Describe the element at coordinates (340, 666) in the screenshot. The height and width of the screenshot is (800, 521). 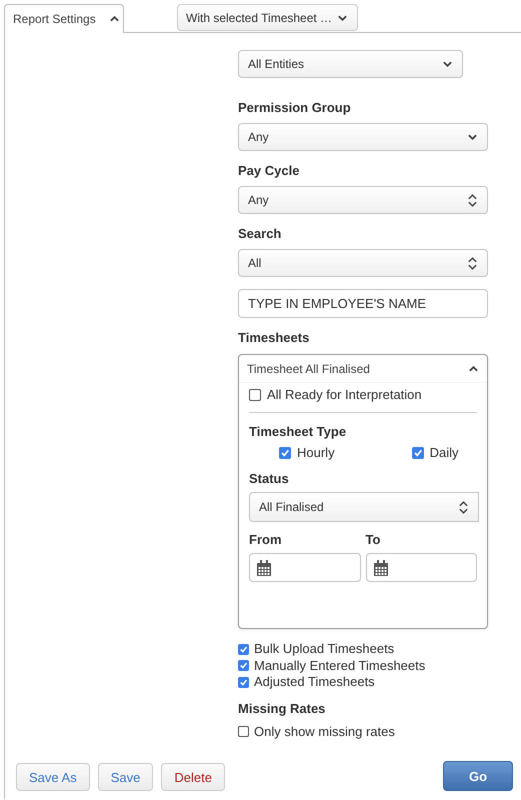
I see `checkbox-label: Manually Entered Timesheets` at that location.